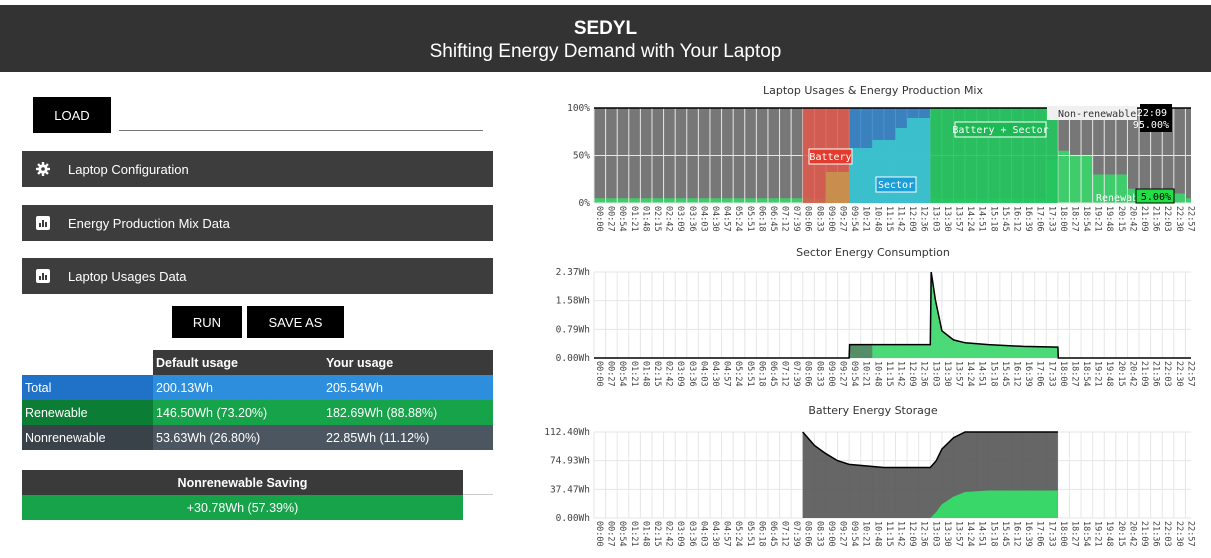  I want to click on x-tick-label: 09:27, so click(843, 219).